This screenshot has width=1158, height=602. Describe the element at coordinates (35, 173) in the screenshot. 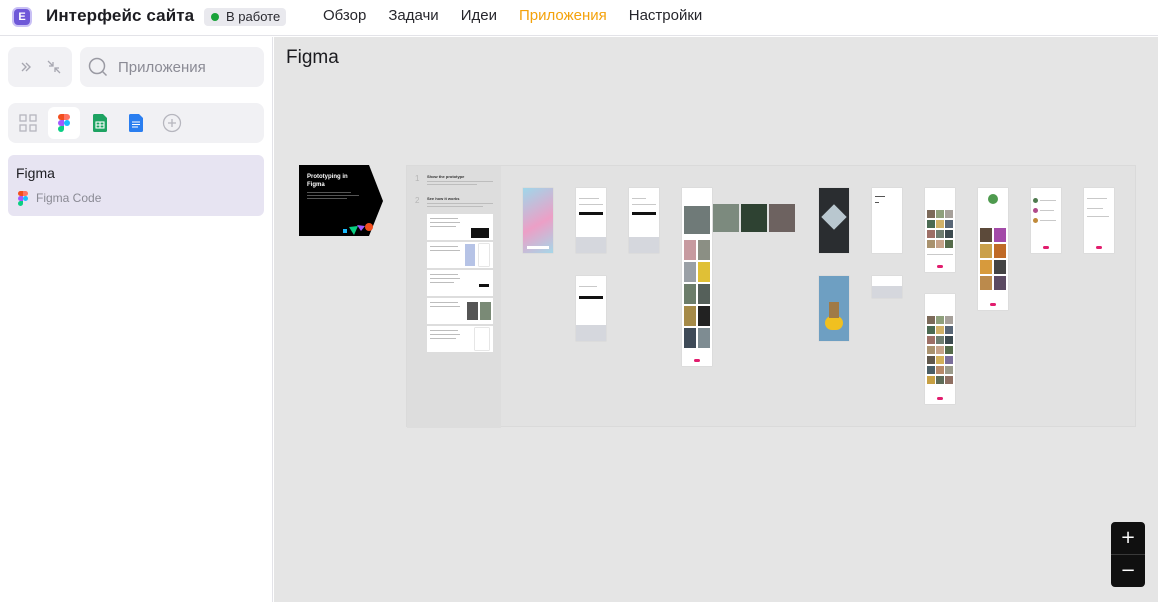

I see `app-name: Figma` at that location.